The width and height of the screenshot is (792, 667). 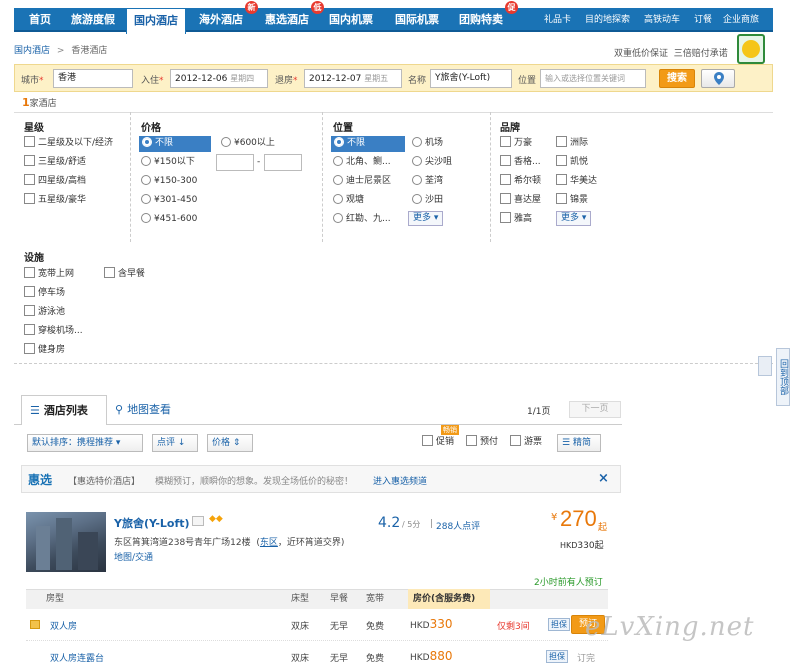 I want to click on checkin-input: 2012-12-06 星期四, so click(x=219, y=78).